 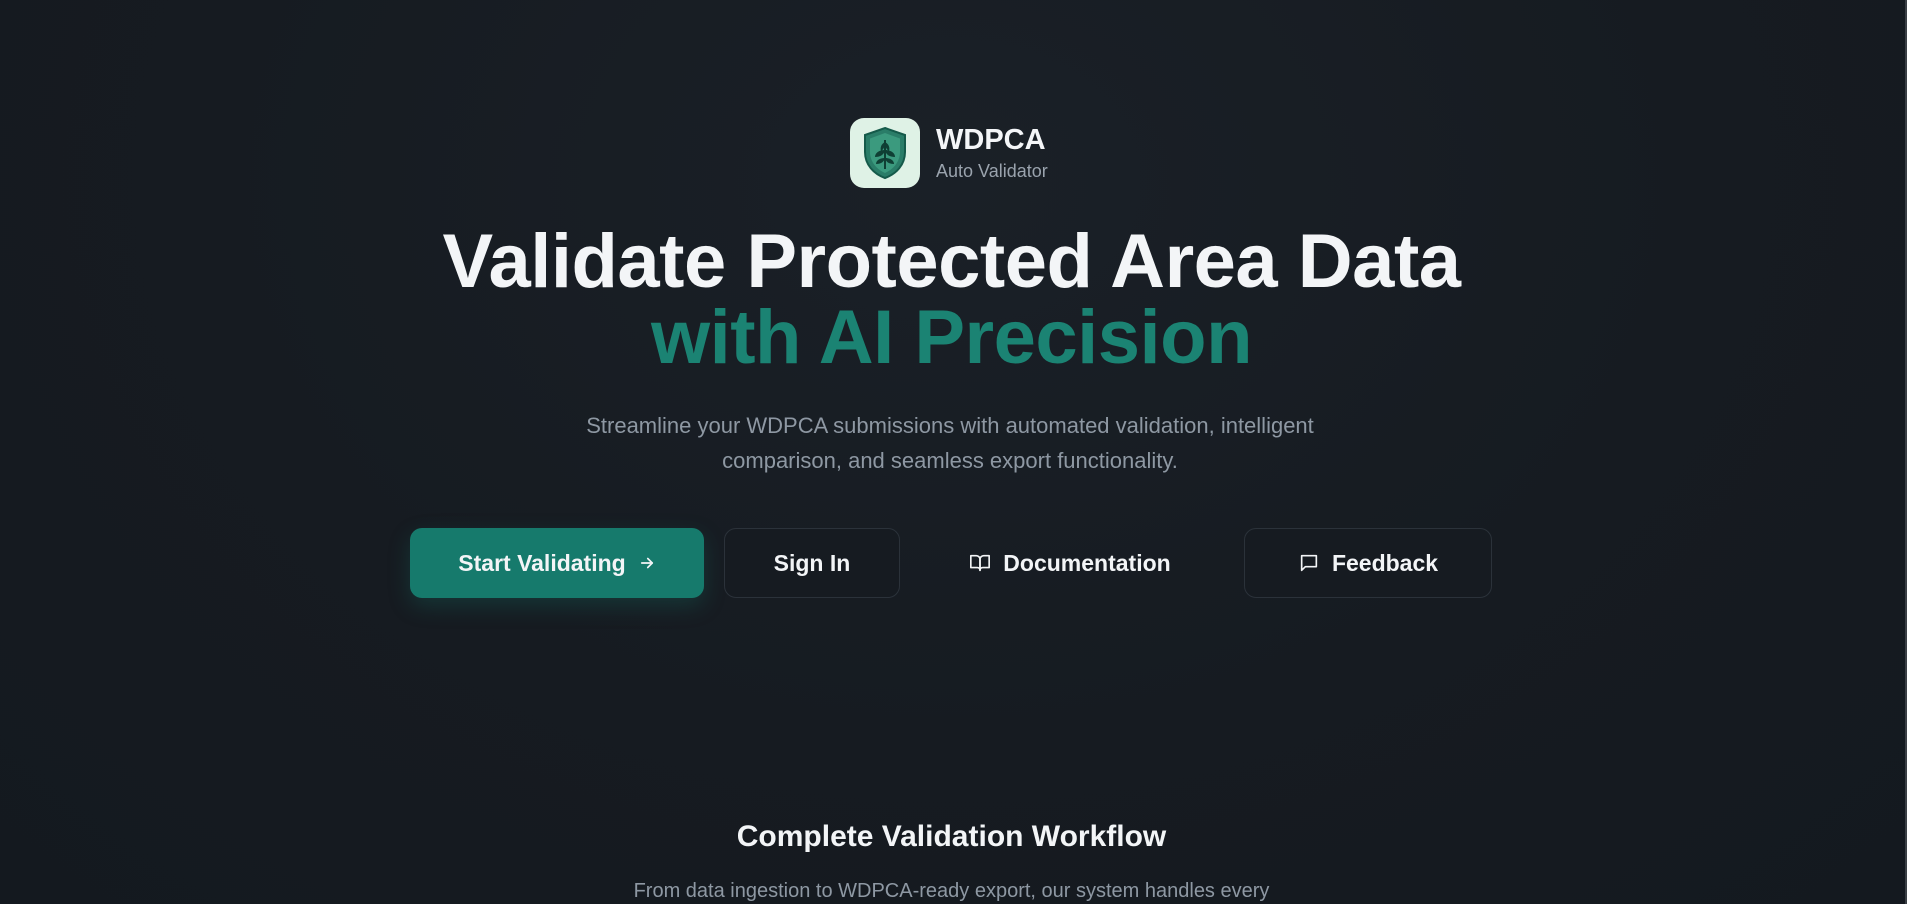 What do you see at coordinates (980, 563) in the screenshot?
I see `book-open-icon` at bounding box center [980, 563].